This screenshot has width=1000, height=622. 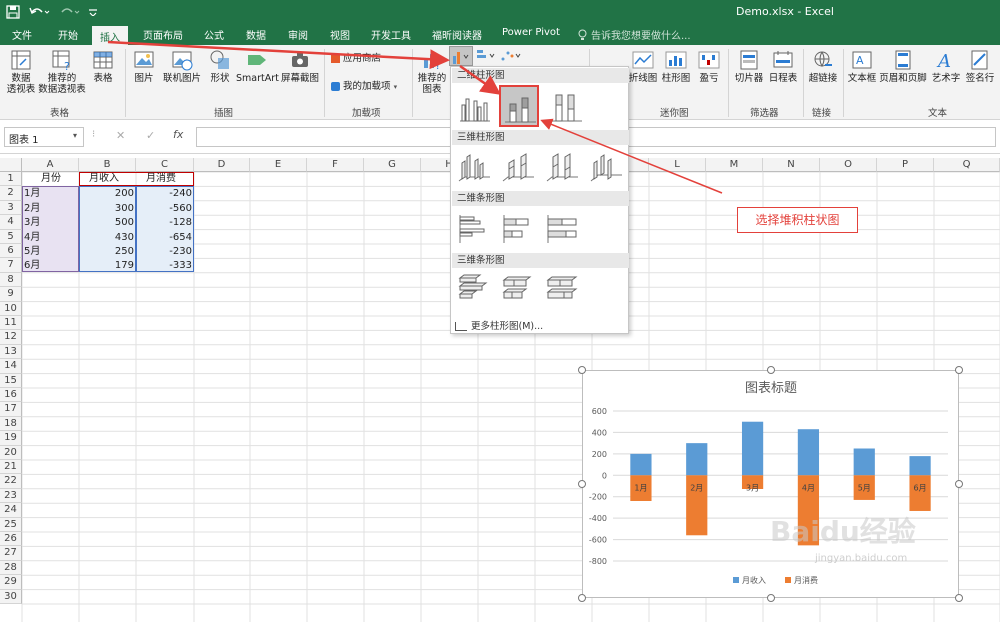 What do you see at coordinates (144, 66) in the screenshot?
I see `picture-button: 图片` at bounding box center [144, 66].